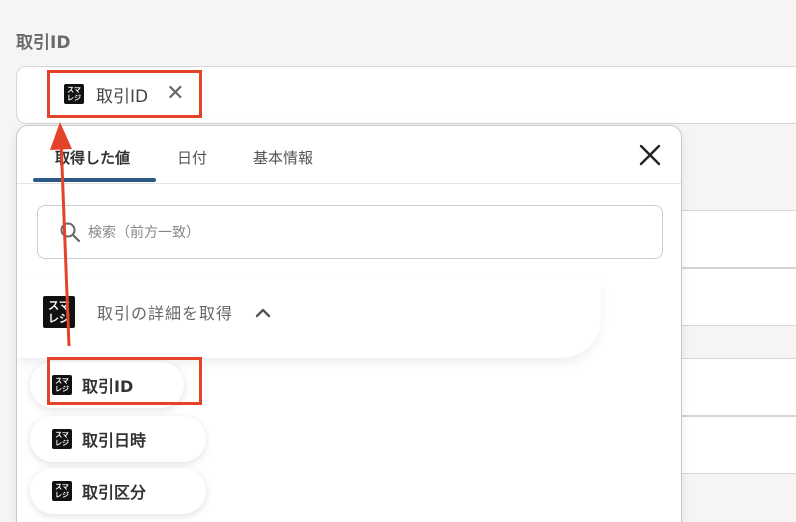 The height and width of the screenshot is (522, 796). I want to click on search-placeholder: 検索（前方一致）, so click(144, 233).